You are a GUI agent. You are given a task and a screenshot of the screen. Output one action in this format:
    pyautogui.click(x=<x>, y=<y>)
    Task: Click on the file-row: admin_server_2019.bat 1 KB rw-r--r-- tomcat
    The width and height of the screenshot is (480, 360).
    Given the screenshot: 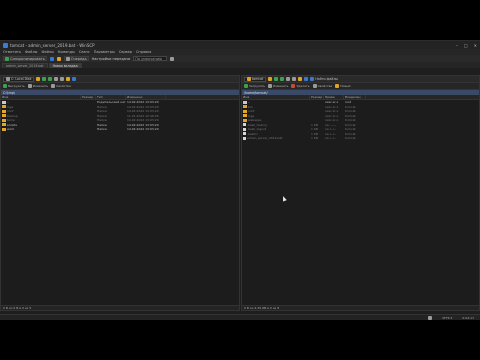 What is the action you would take?
    pyautogui.click(x=360, y=138)
    